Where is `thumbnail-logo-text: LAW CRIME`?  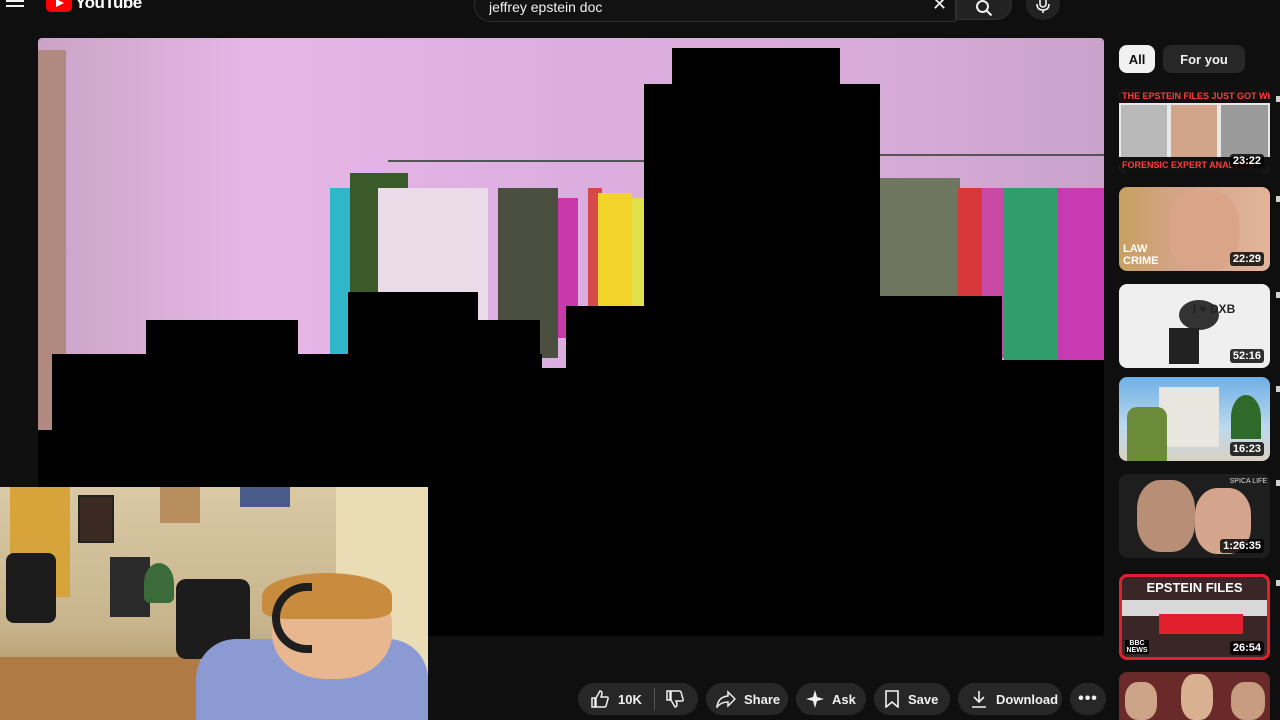
thumbnail-logo-text: LAW CRIME is located at coordinates (1141, 255).